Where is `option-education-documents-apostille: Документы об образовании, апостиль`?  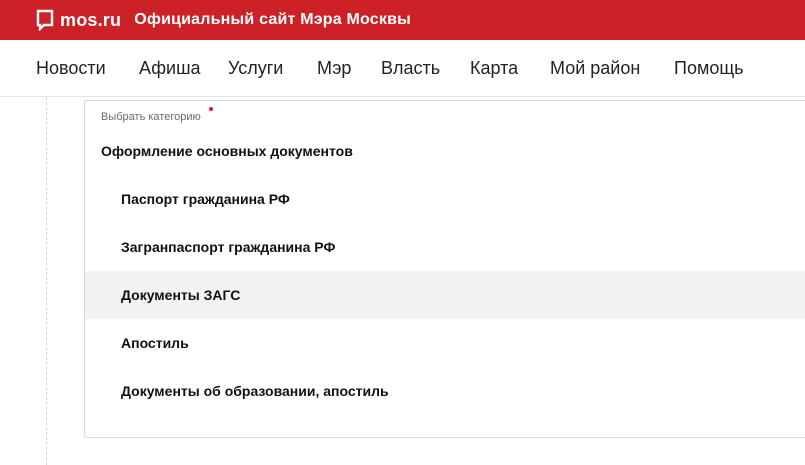
option-education-documents-apostille: Документы об образовании, апостиль is located at coordinates (445, 391).